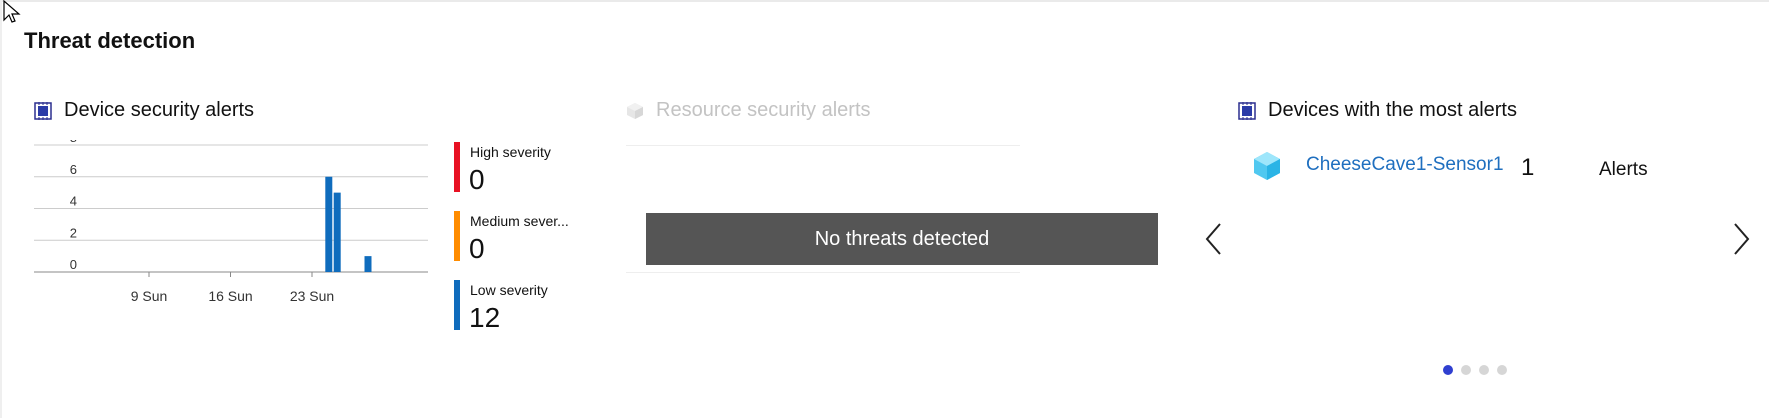  What do you see at coordinates (73, 142) in the screenshot?
I see `y-tick-label: 8` at bounding box center [73, 142].